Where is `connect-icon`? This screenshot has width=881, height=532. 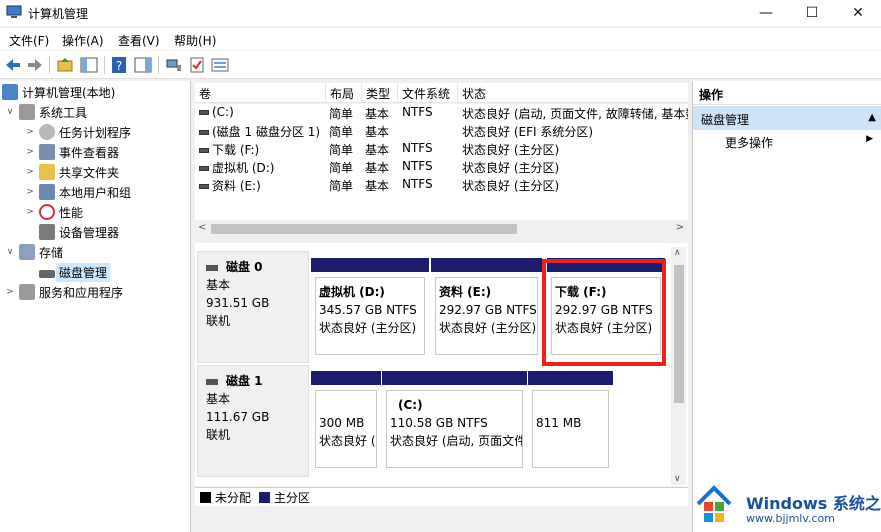 connect-icon is located at coordinates (174, 65).